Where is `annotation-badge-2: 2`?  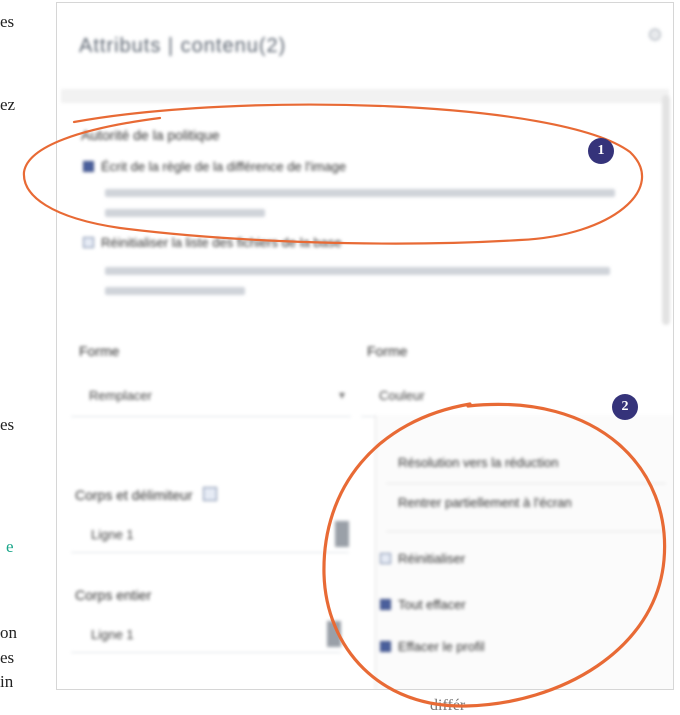 annotation-badge-2: 2 is located at coordinates (625, 407).